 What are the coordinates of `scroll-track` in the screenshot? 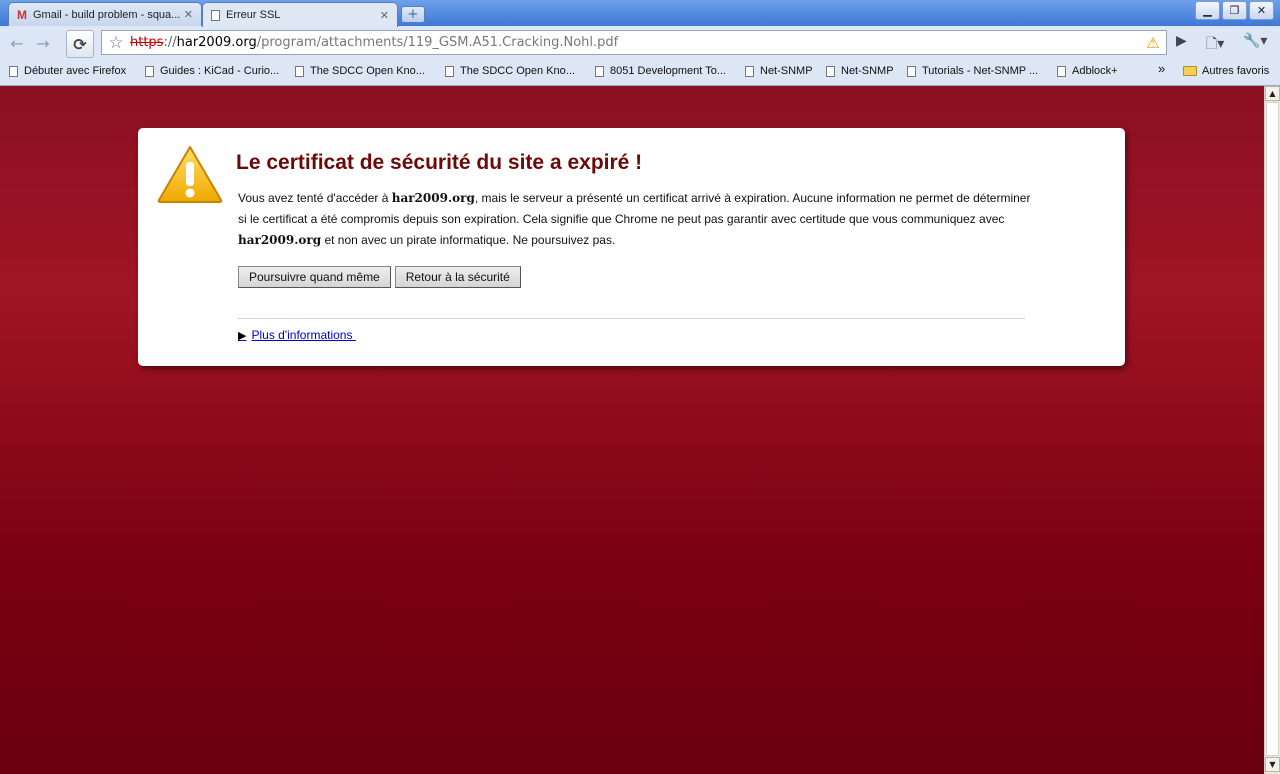 It's located at (1272, 429).